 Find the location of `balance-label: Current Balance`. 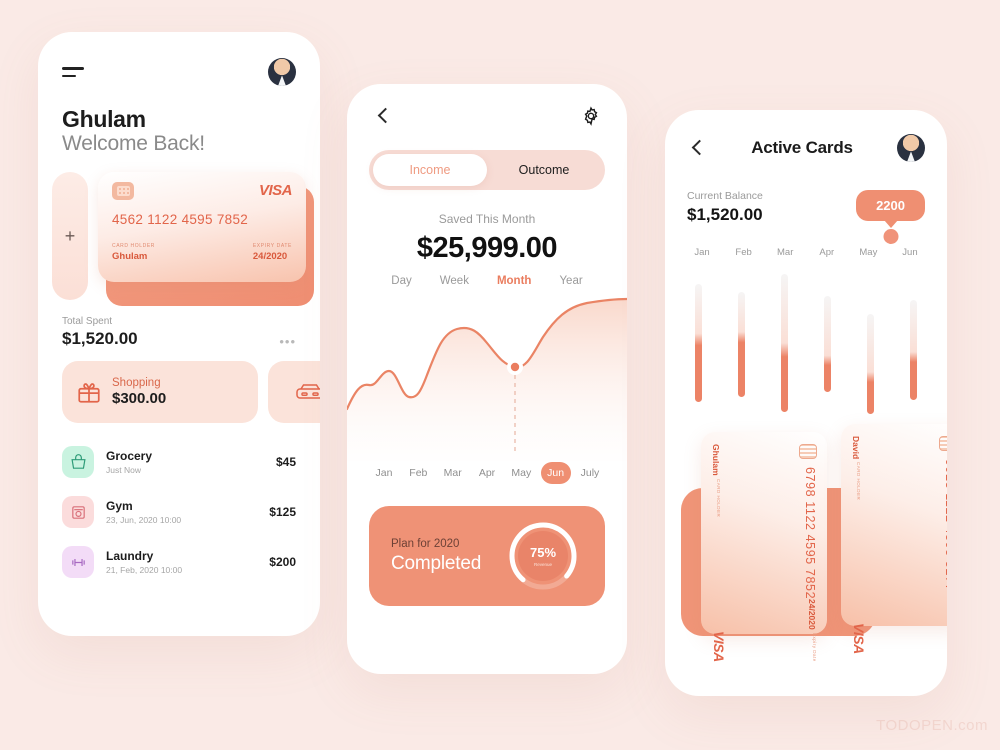

balance-label: Current Balance is located at coordinates (725, 196).